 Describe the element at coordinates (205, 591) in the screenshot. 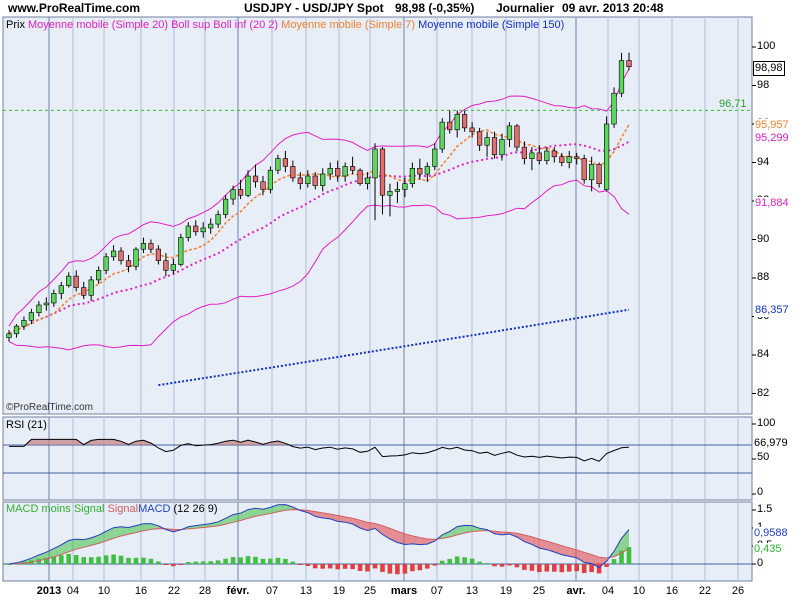

I see `x-label: 28` at that location.